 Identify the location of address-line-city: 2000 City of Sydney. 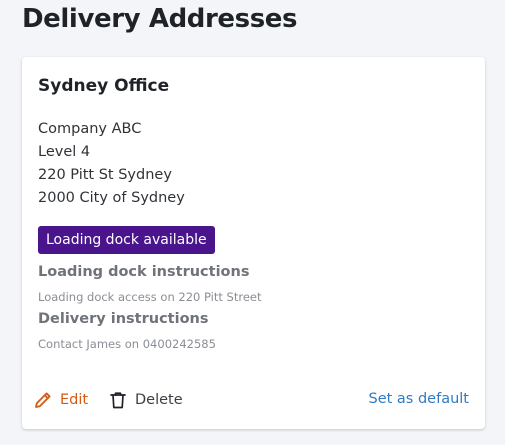
(111, 198).